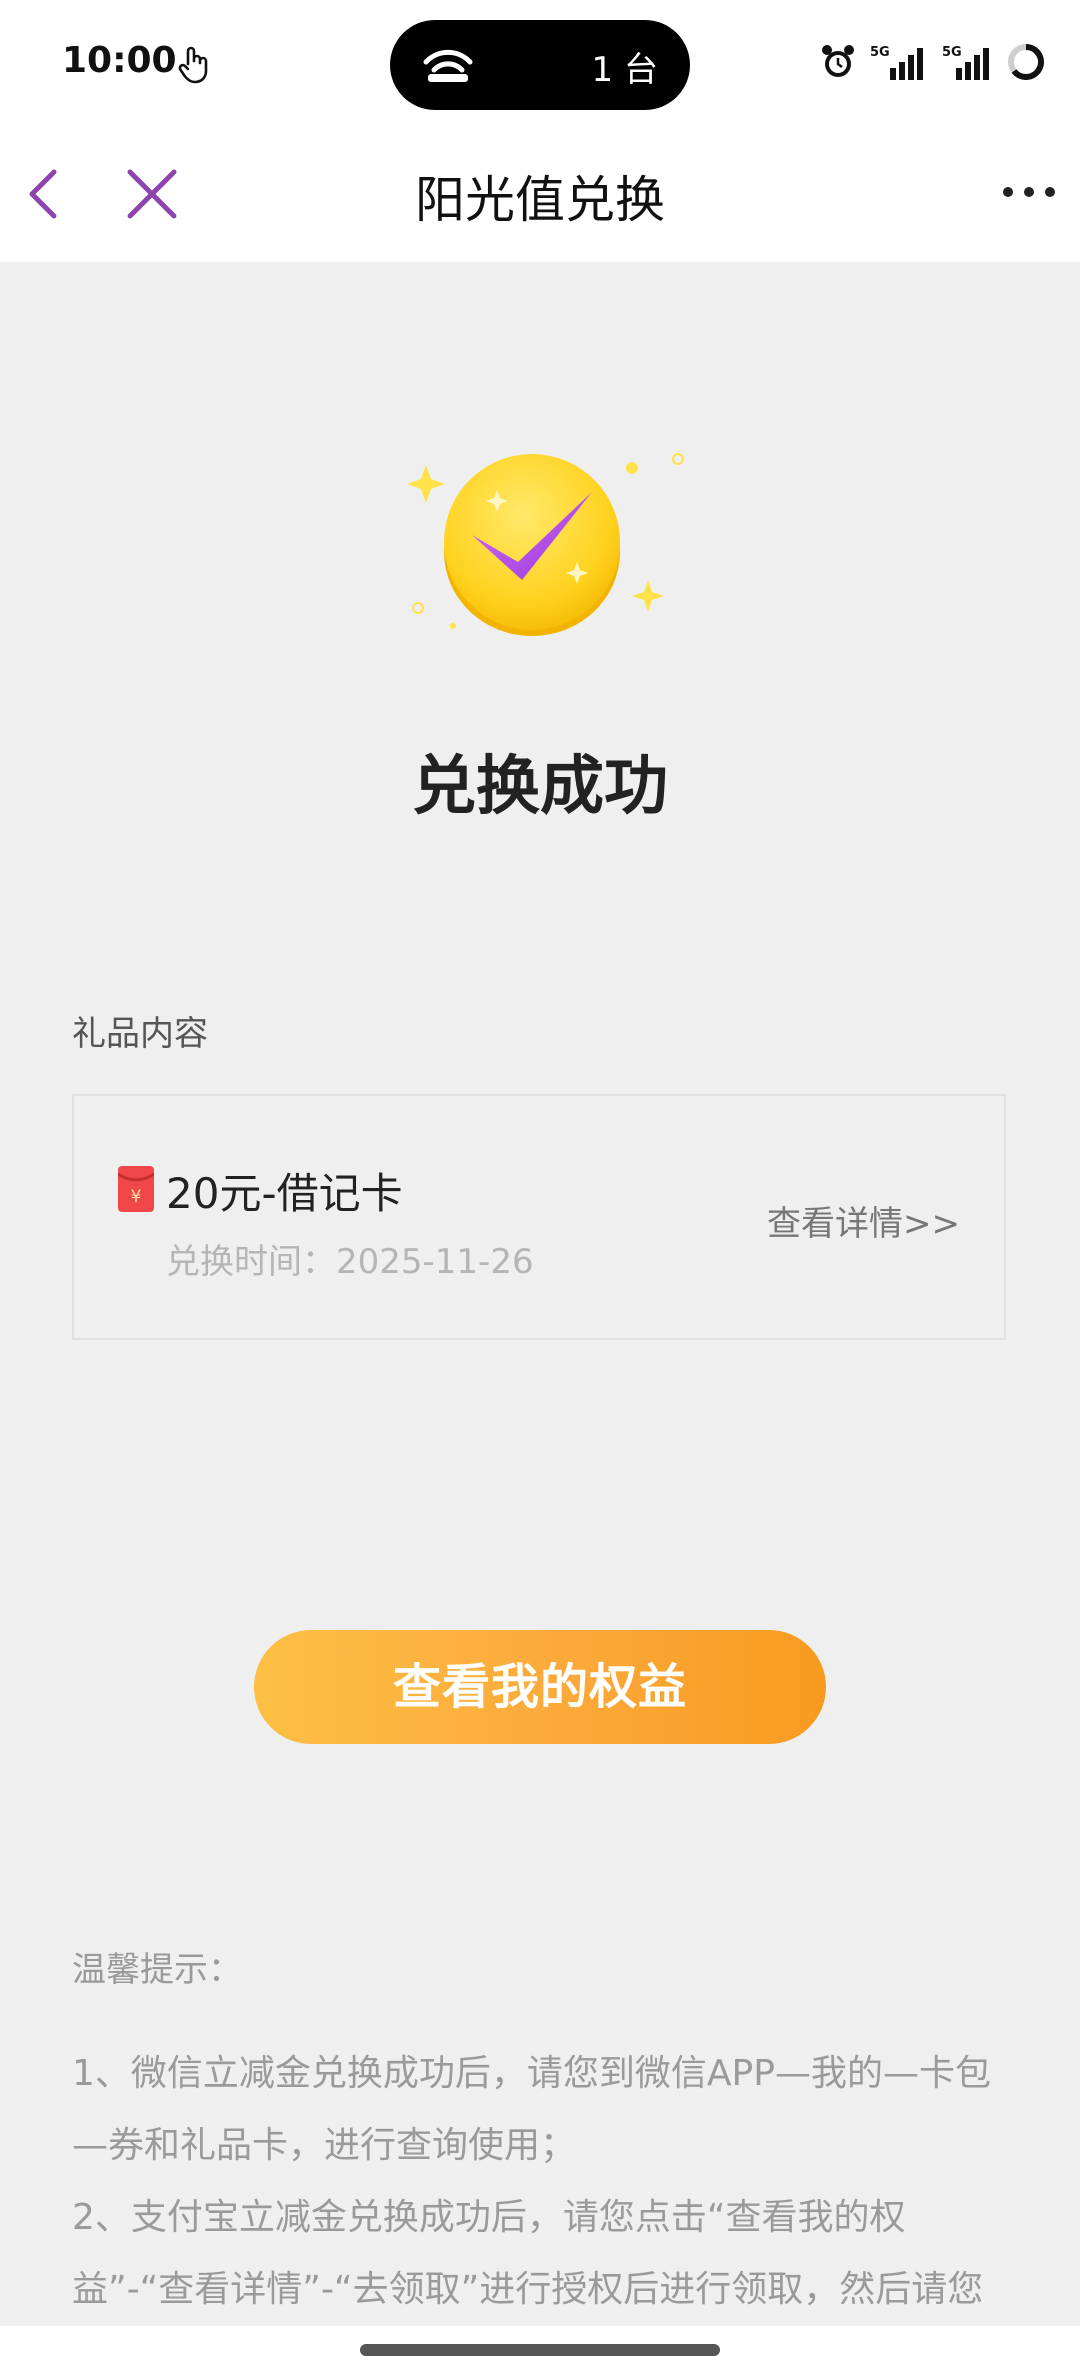 The width and height of the screenshot is (1080, 2376). I want to click on red-packet-icon: ¥, so click(136, 1189).